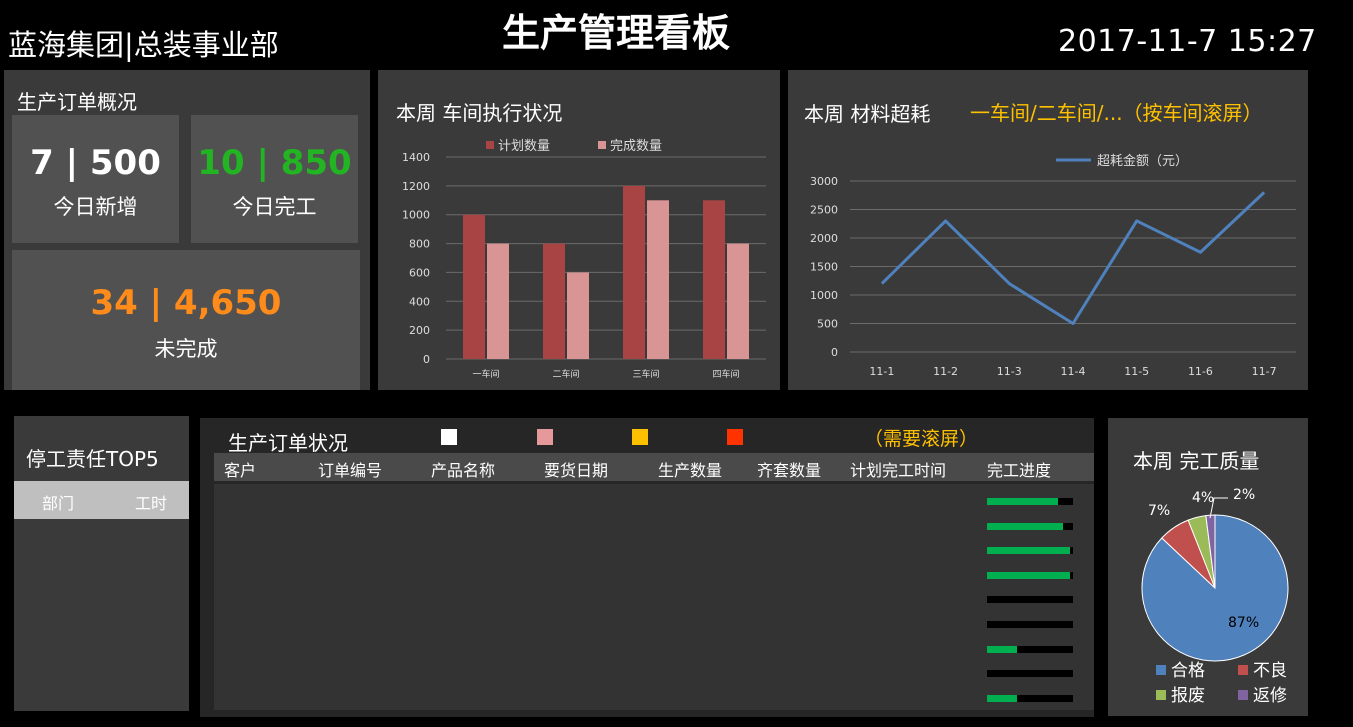  I want to click on quality-panel: 本周 完工质量 87% 7% 4% 2% 合格 不良 报废 返修, so click(1208, 567).